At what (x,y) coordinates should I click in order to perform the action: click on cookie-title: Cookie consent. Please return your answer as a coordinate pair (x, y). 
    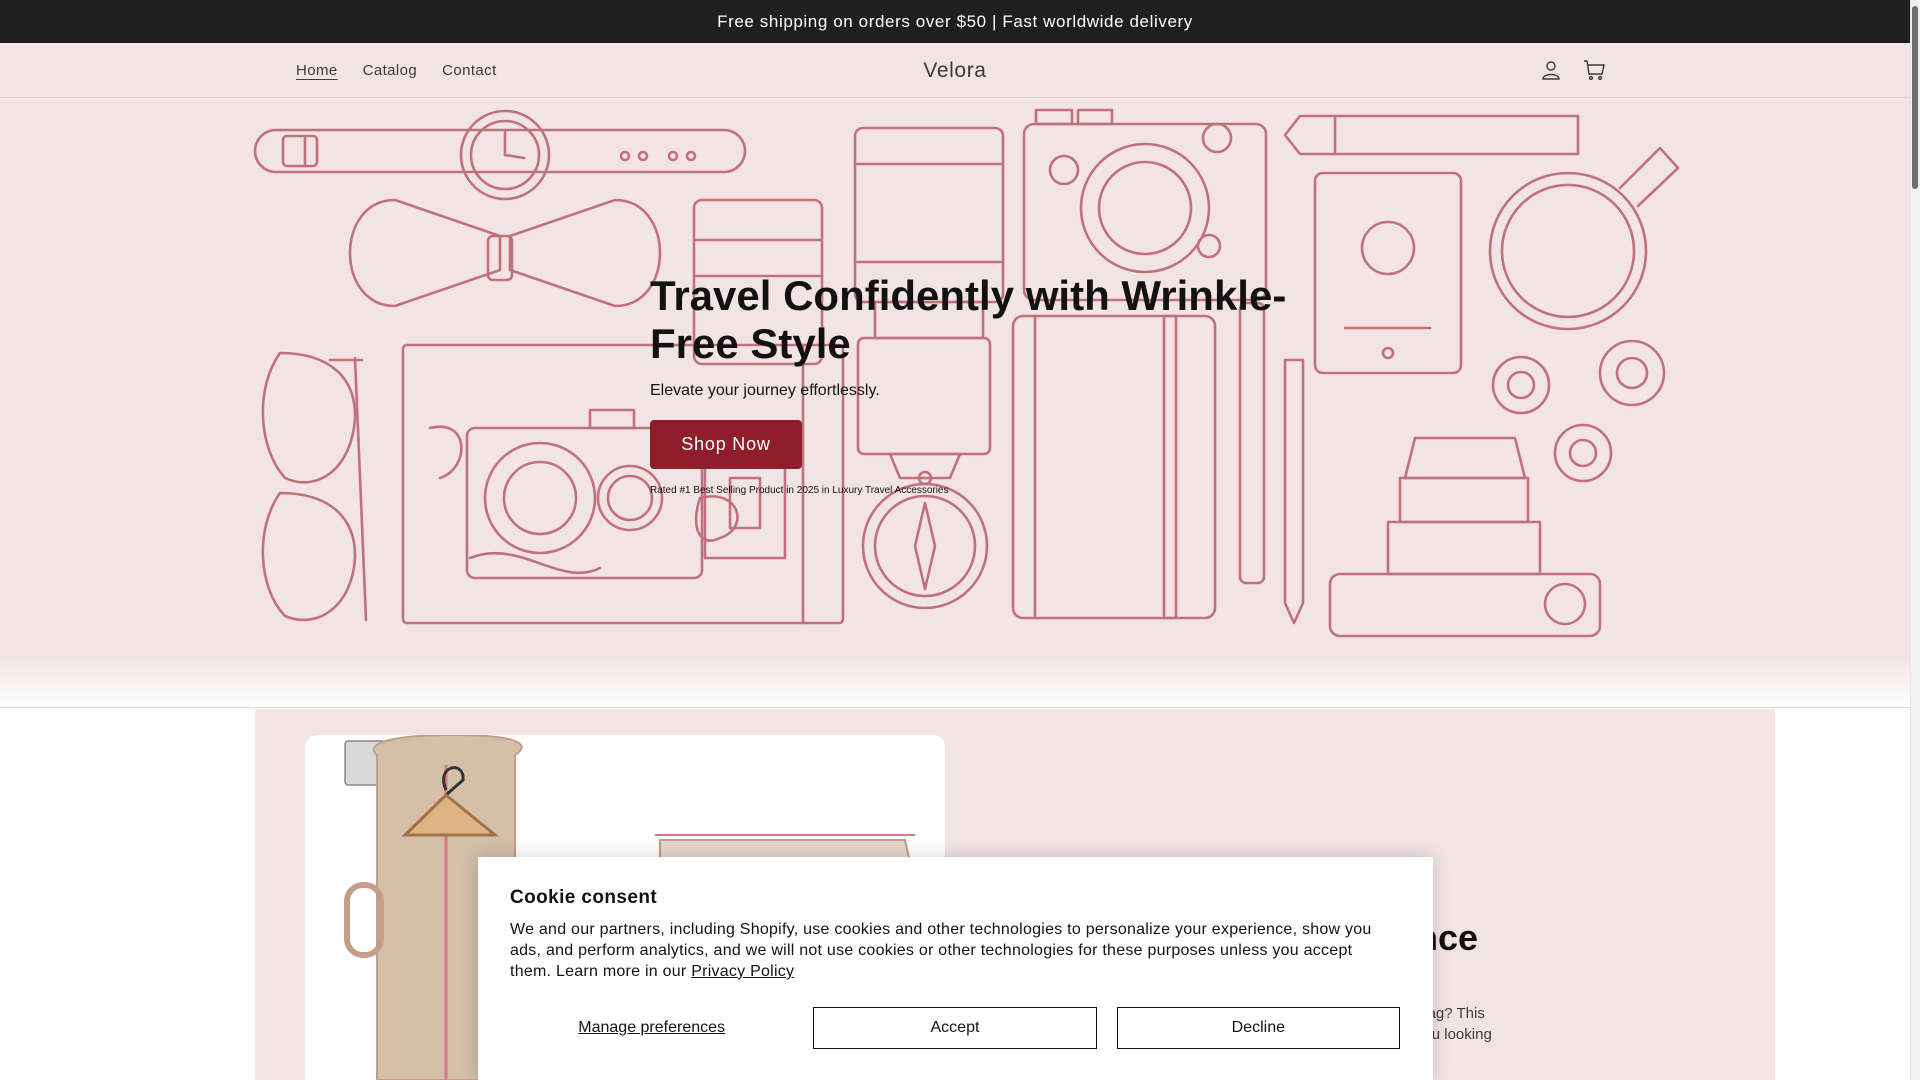
    Looking at the image, I should click on (584, 897).